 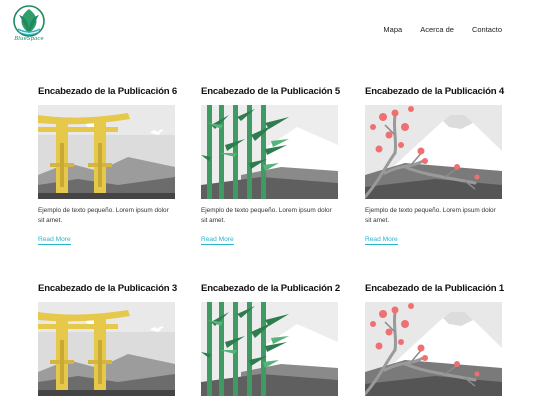 What do you see at coordinates (434, 290) in the screenshot?
I see `post-title: Encabezado de la Publicación 1` at bounding box center [434, 290].